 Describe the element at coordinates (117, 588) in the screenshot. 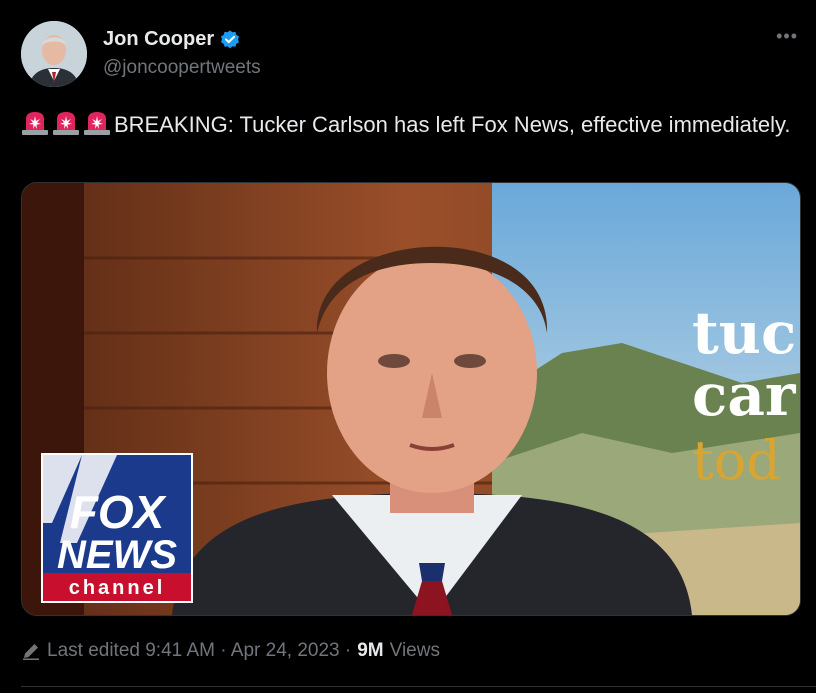

I see `fox-logo-line3: channel` at that location.